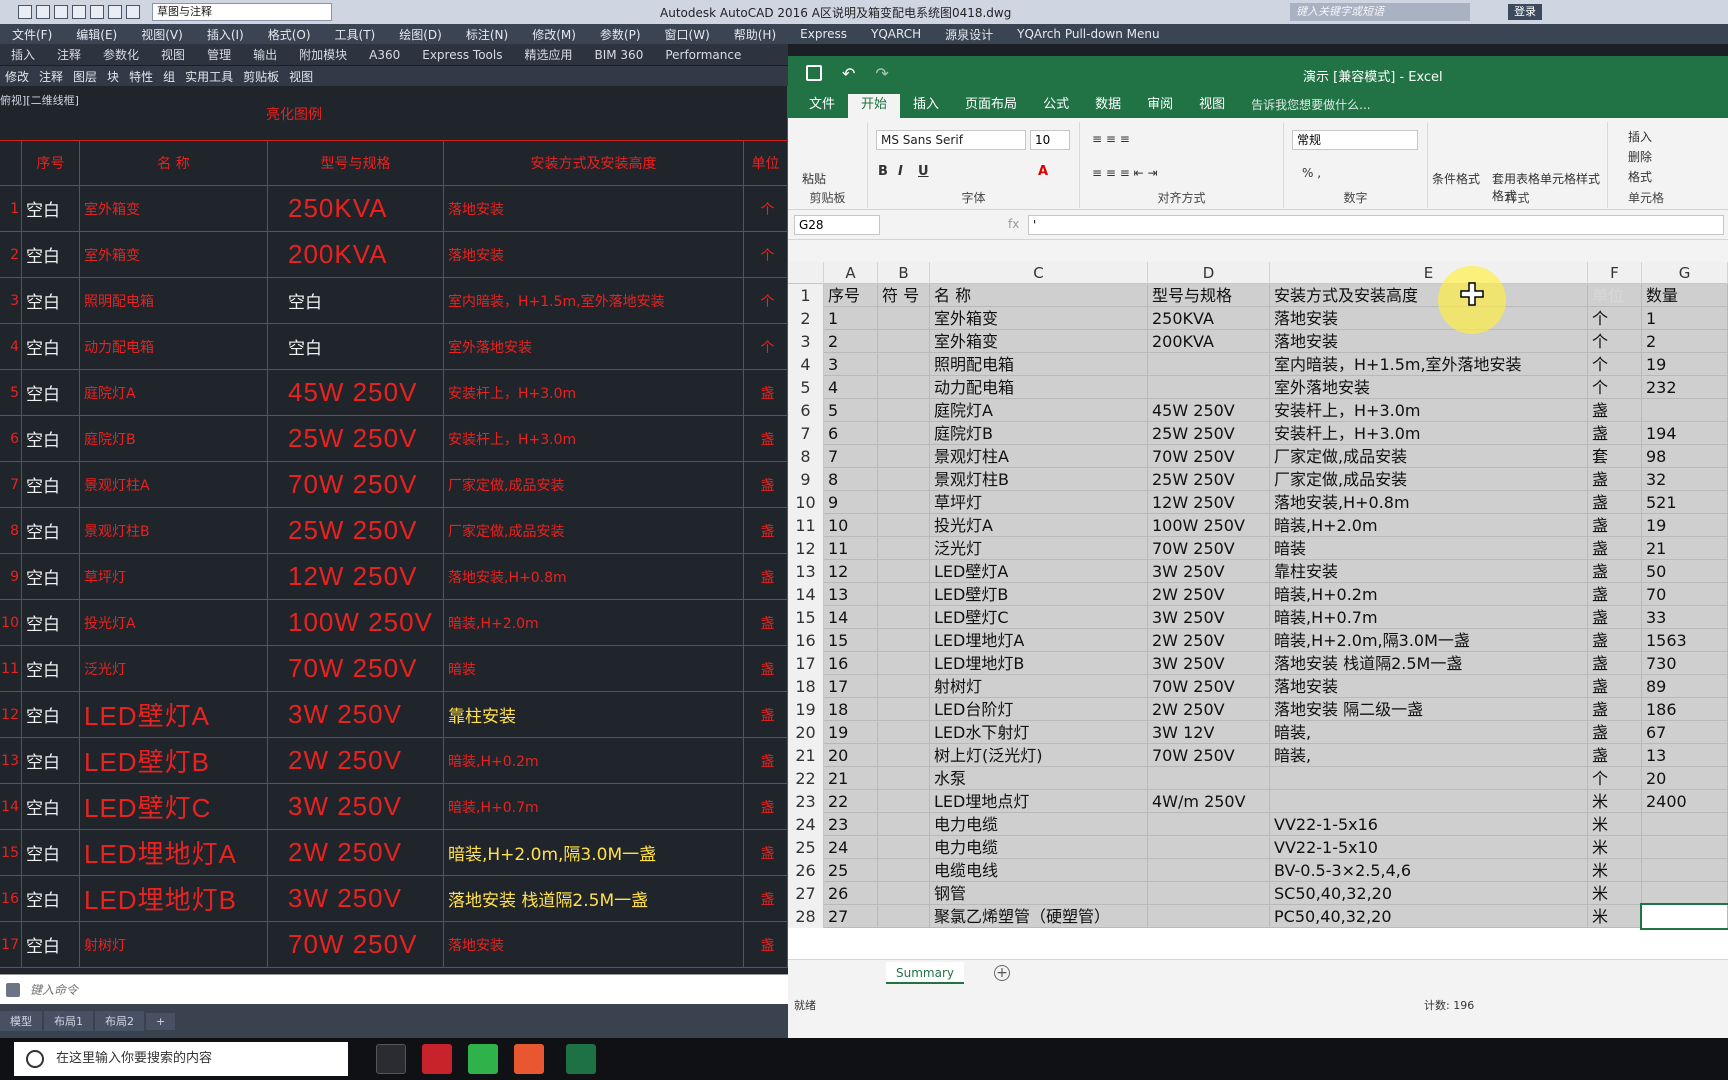  I want to click on cell: 19, so click(1685, 364).